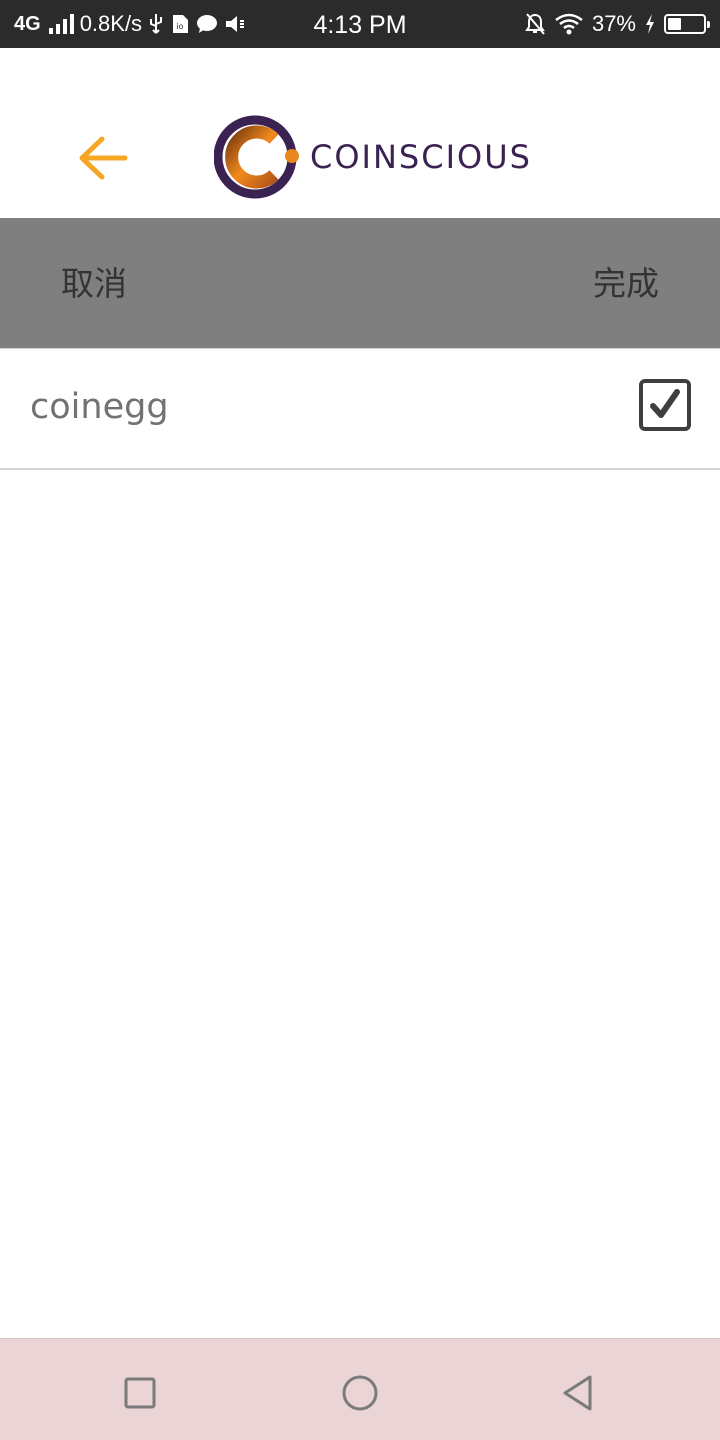 The image size is (720, 1440). I want to click on back-nav-button, so click(578, 1393).